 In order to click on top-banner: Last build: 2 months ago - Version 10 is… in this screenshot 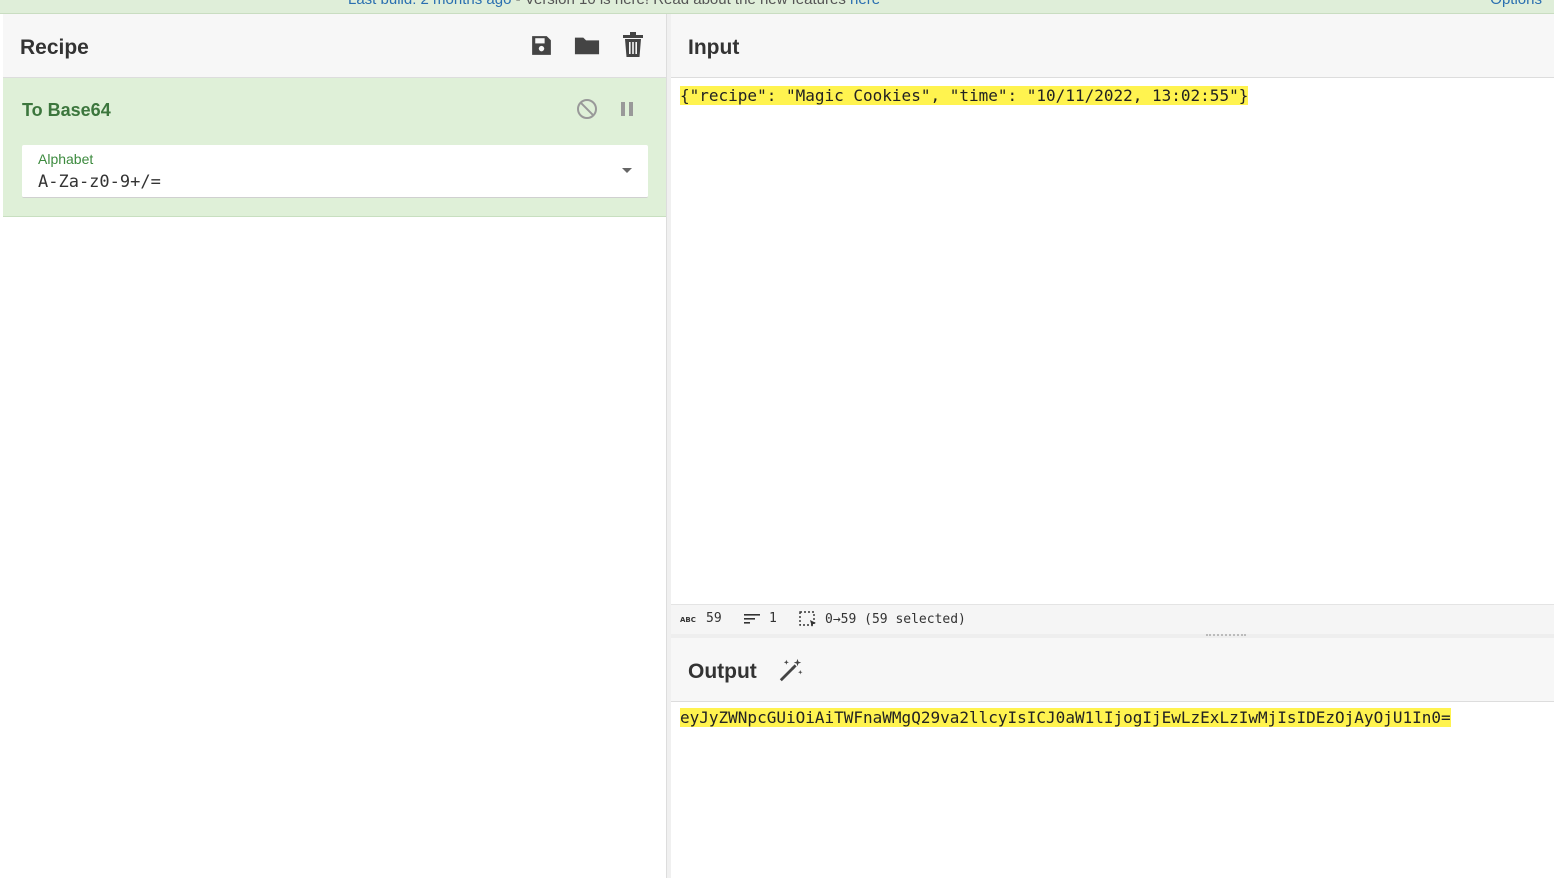, I will do `click(777, 7)`.